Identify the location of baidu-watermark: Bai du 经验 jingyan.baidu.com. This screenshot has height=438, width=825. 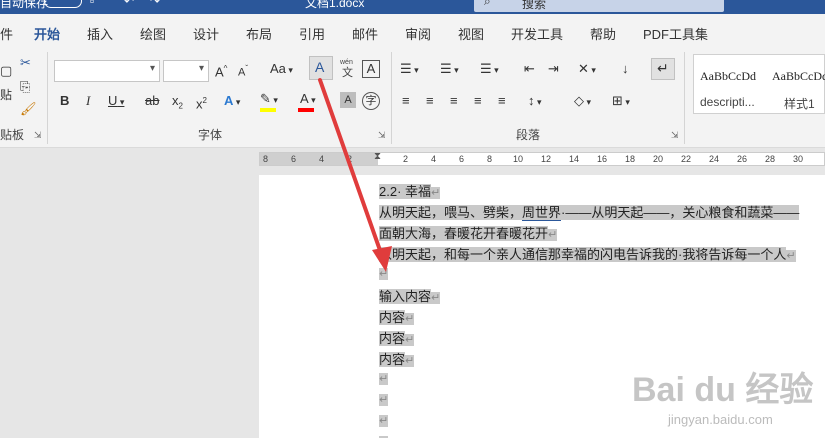
(727, 398).